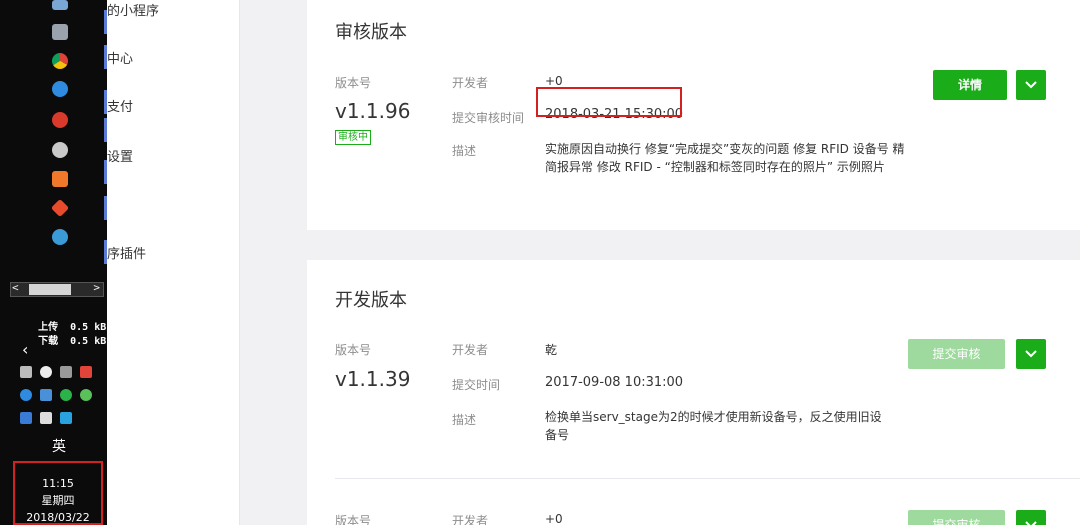 The width and height of the screenshot is (1080, 525). What do you see at coordinates (60, 61) in the screenshot?
I see `chrome-icon` at bounding box center [60, 61].